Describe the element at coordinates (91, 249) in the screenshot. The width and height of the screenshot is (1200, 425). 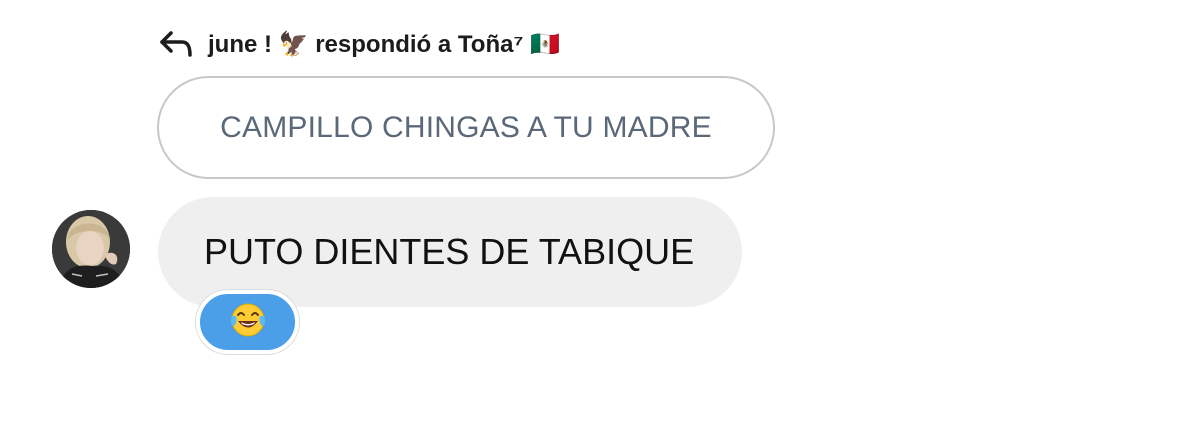
I see `user-avatar` at that location.